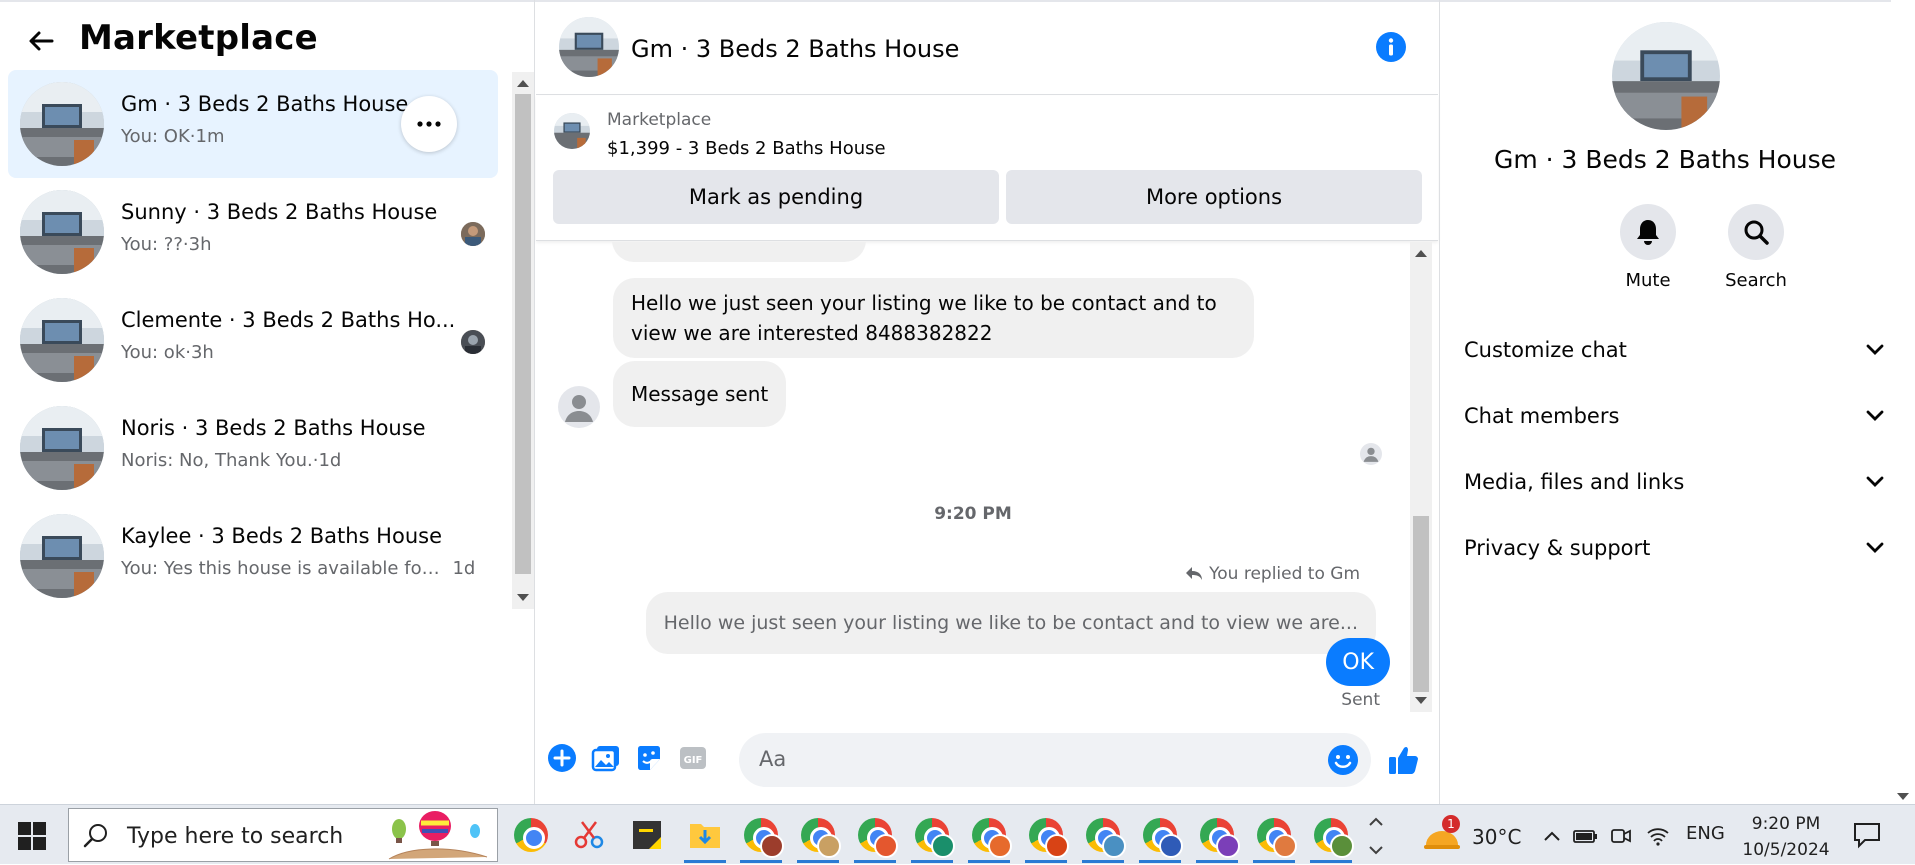 This screenshot has height=865, width=1915. I want to click on language-indicator: ENG, so click(1705, 833).